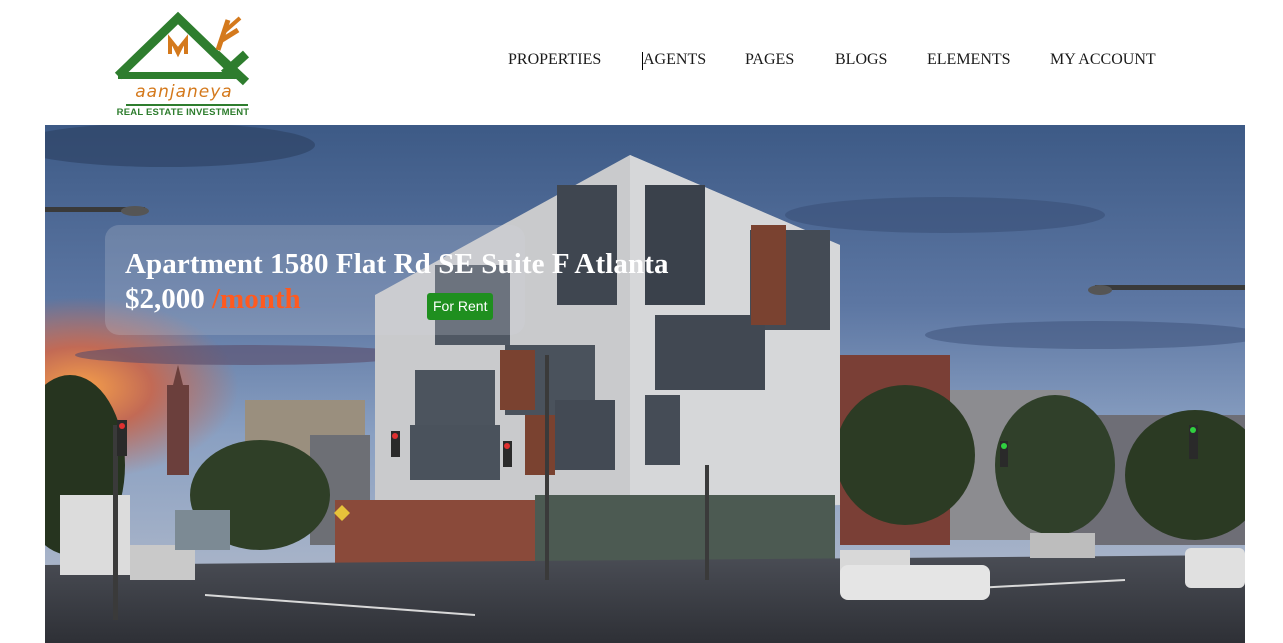  Describe the element at coordinates (183, 112) in the screenshot. I see `brand-tagline: REAL ESTATE INVESTMENT` at that location.